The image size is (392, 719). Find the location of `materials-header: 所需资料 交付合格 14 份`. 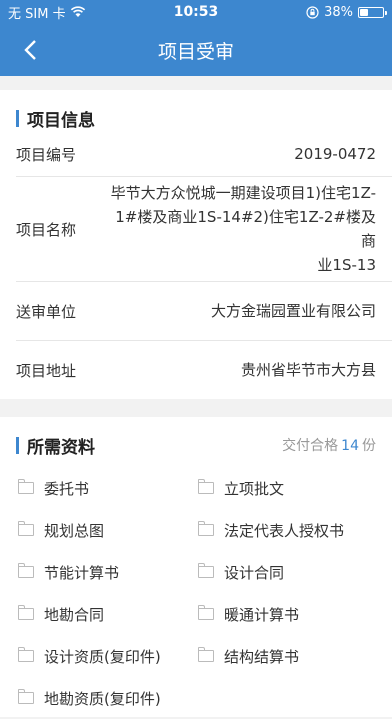

materials-header: 所需资料 交付合格 14 份 is located at coordinates (196, 442).